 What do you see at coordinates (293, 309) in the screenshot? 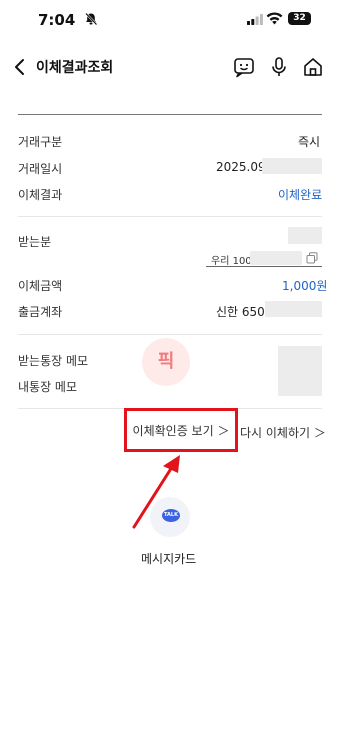
I see `masked-withdraw-account` at bounding box center [293, 309].